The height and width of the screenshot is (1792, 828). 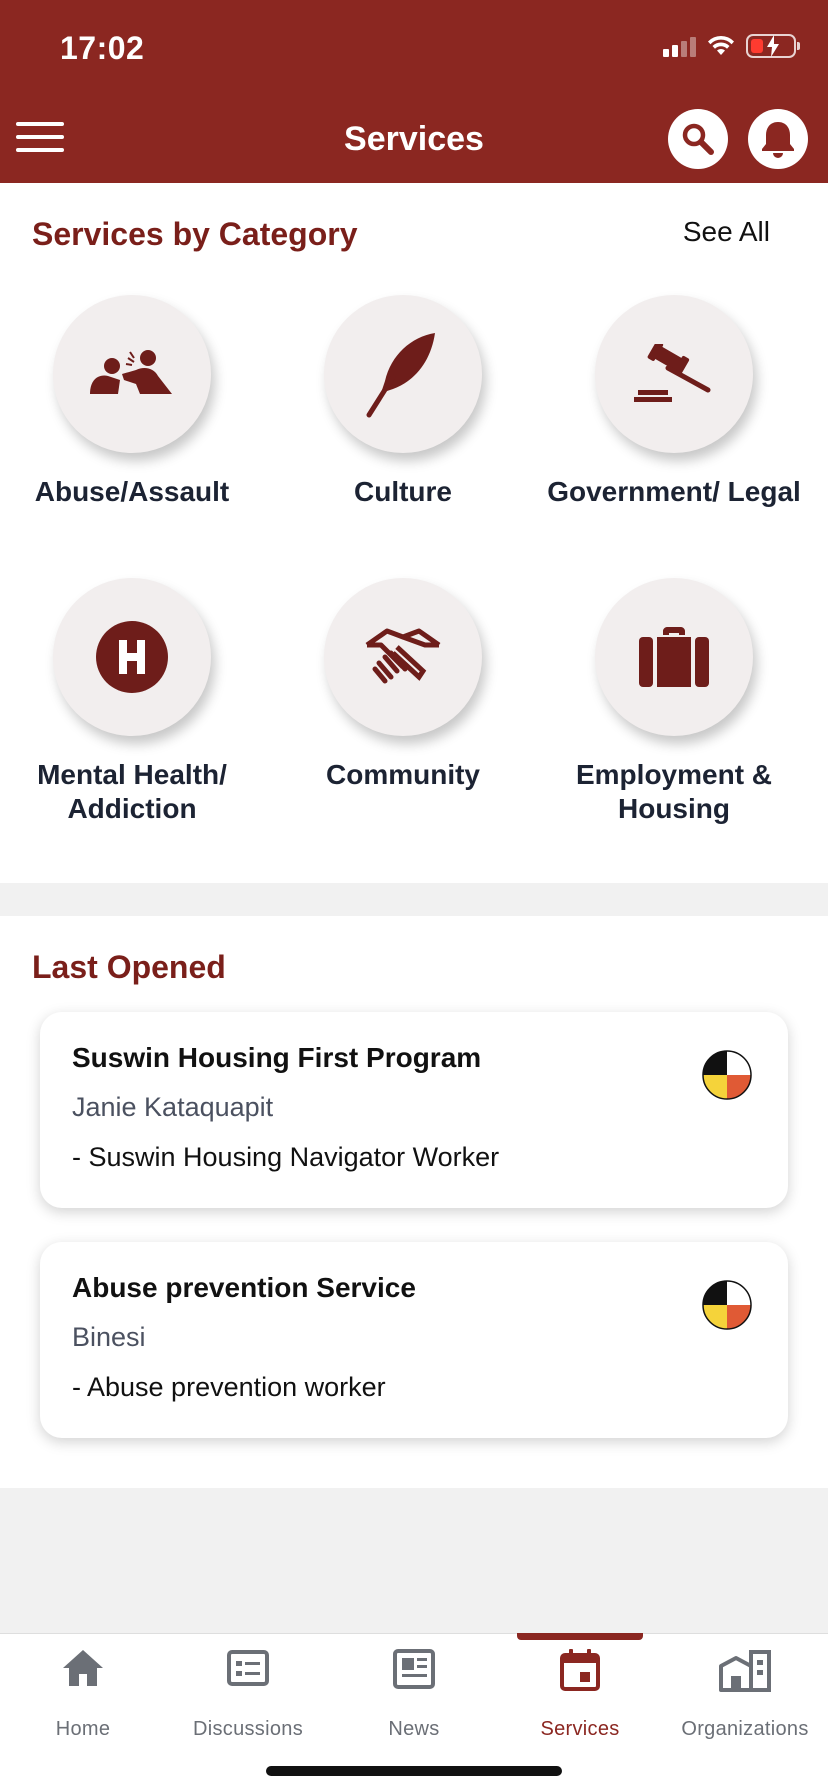 I want to click on nav-discussions: Discussions, so click(x=248, y=1694).